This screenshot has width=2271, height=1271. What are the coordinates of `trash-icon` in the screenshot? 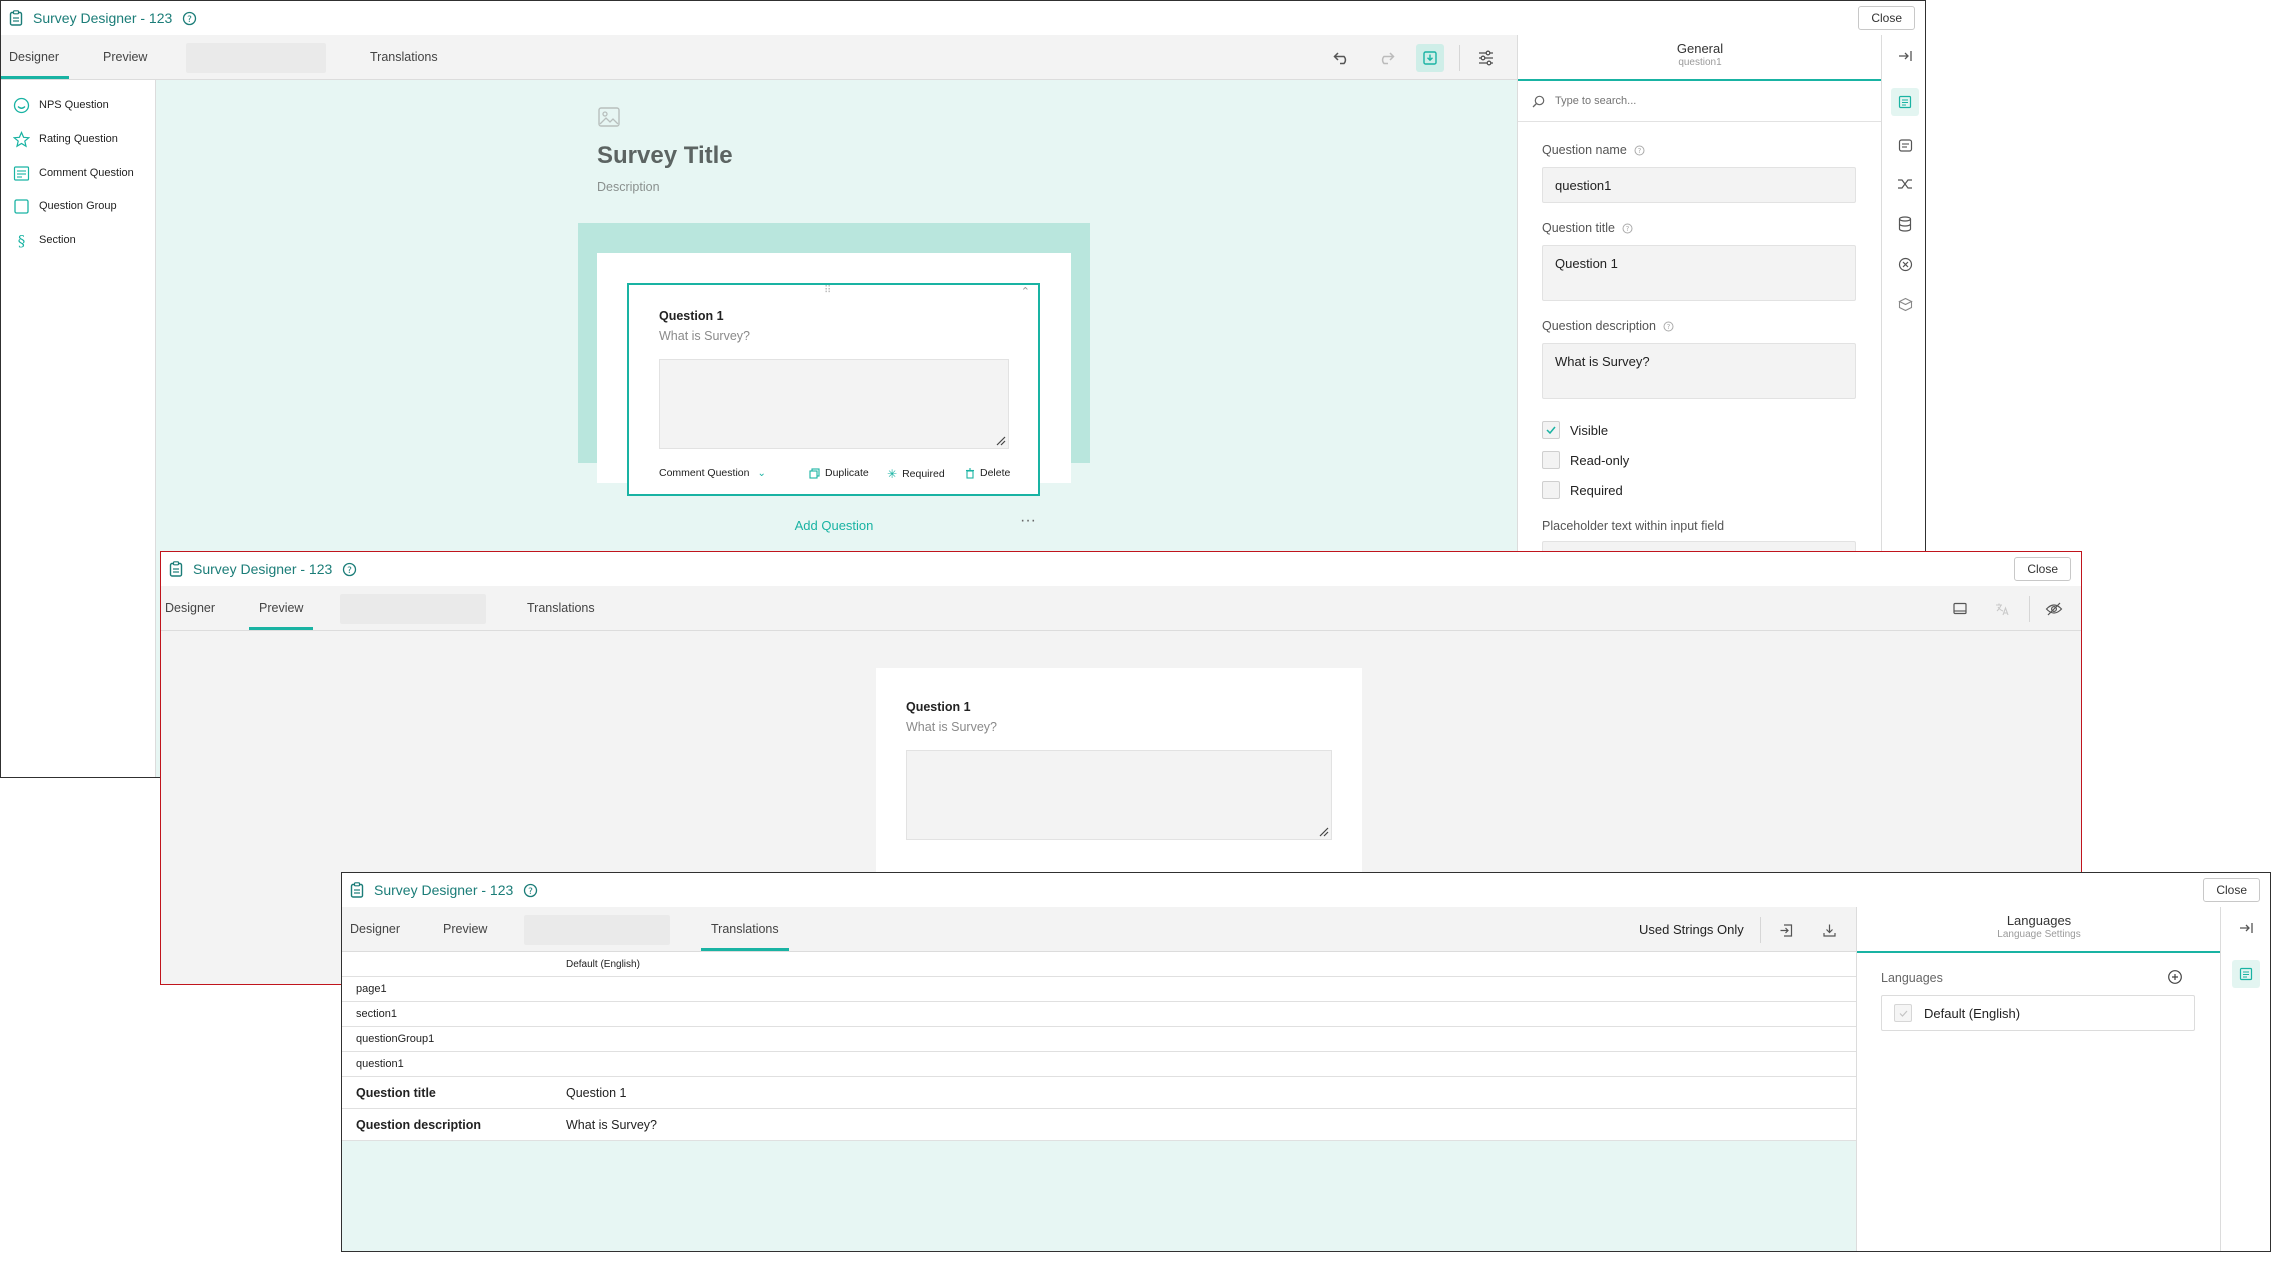 It's located at (970, 473).